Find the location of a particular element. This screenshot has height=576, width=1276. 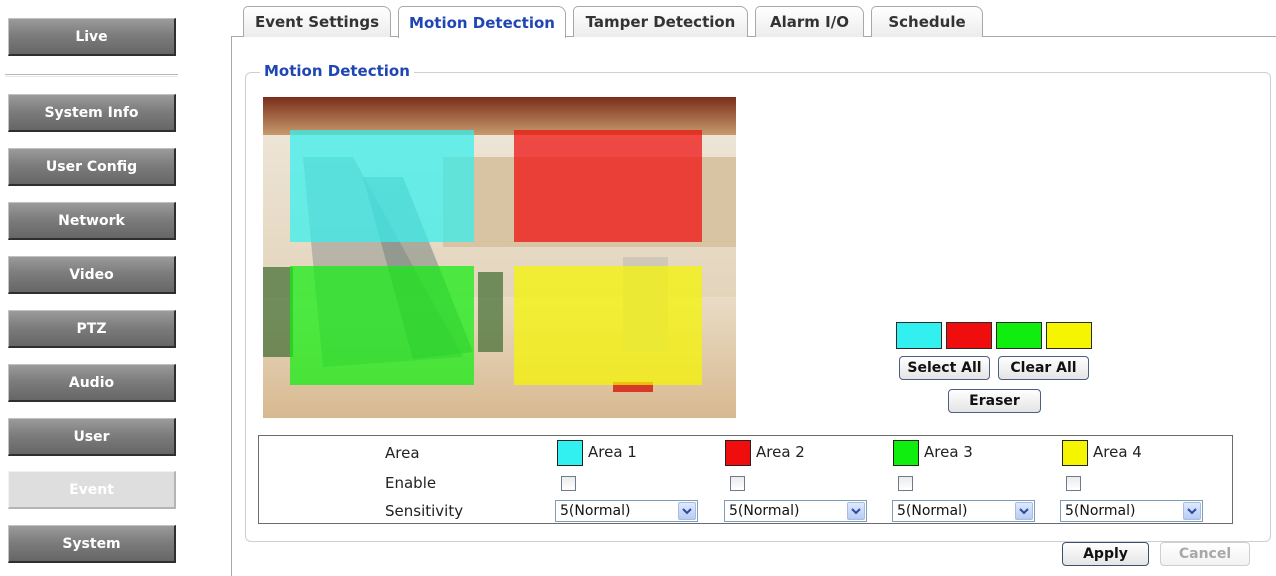

area-3-enable-checkbox is located at coordinates (905, 483).